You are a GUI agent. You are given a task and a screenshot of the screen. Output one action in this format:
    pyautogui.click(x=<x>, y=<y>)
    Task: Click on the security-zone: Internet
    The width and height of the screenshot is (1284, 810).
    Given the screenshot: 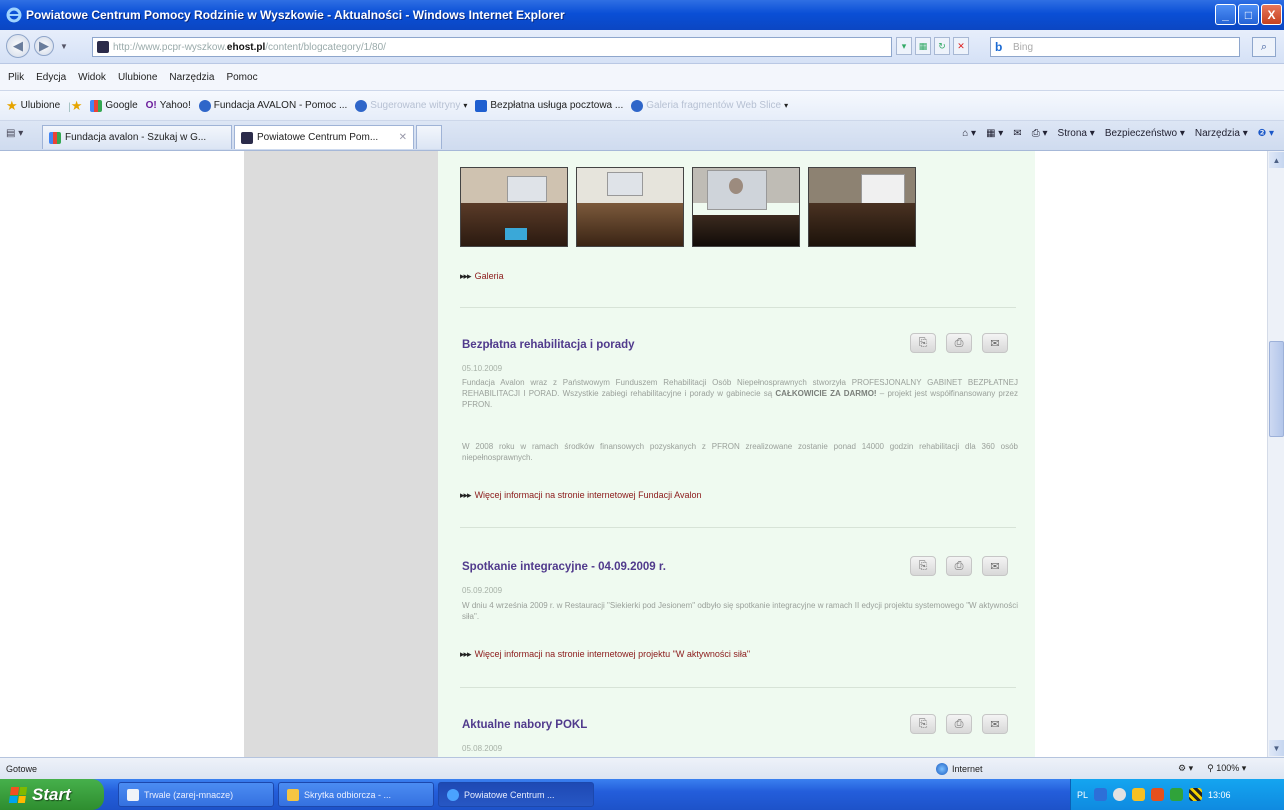 What is the action you would take?
    pyautogui.click(x=959, y=768)
    